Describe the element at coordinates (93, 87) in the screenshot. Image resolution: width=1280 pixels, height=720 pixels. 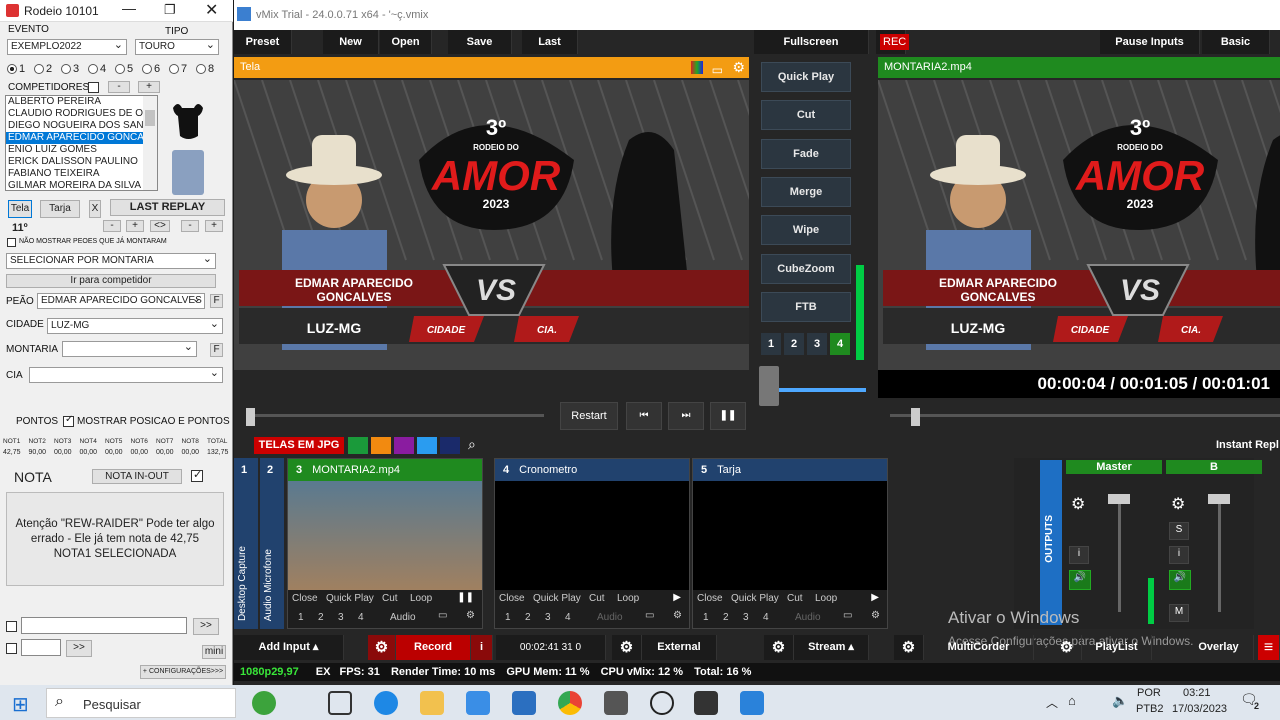
I see `competidores-checkbox` at that location.